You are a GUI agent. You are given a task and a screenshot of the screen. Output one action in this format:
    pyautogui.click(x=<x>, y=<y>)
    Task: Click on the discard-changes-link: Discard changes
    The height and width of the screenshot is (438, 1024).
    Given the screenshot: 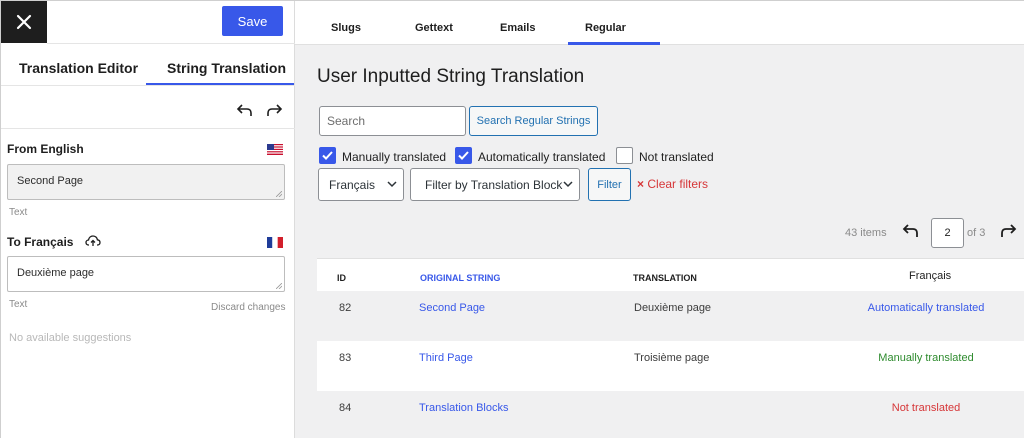 What is the action you would take?
    pyautogui.click(x=248, y=307)
    